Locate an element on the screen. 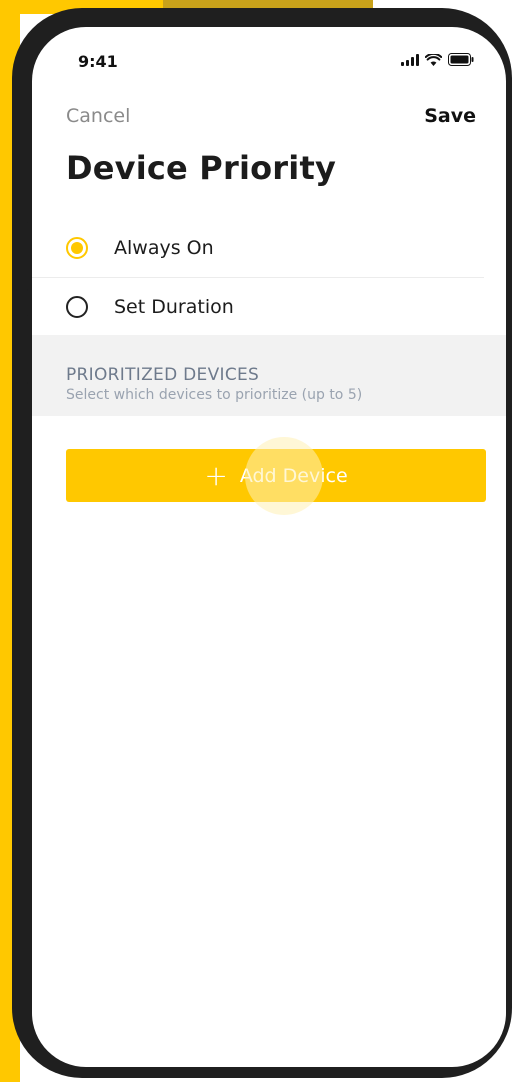 The image size is (518, 1082). battery-icon is located at coordinates (461, 59).